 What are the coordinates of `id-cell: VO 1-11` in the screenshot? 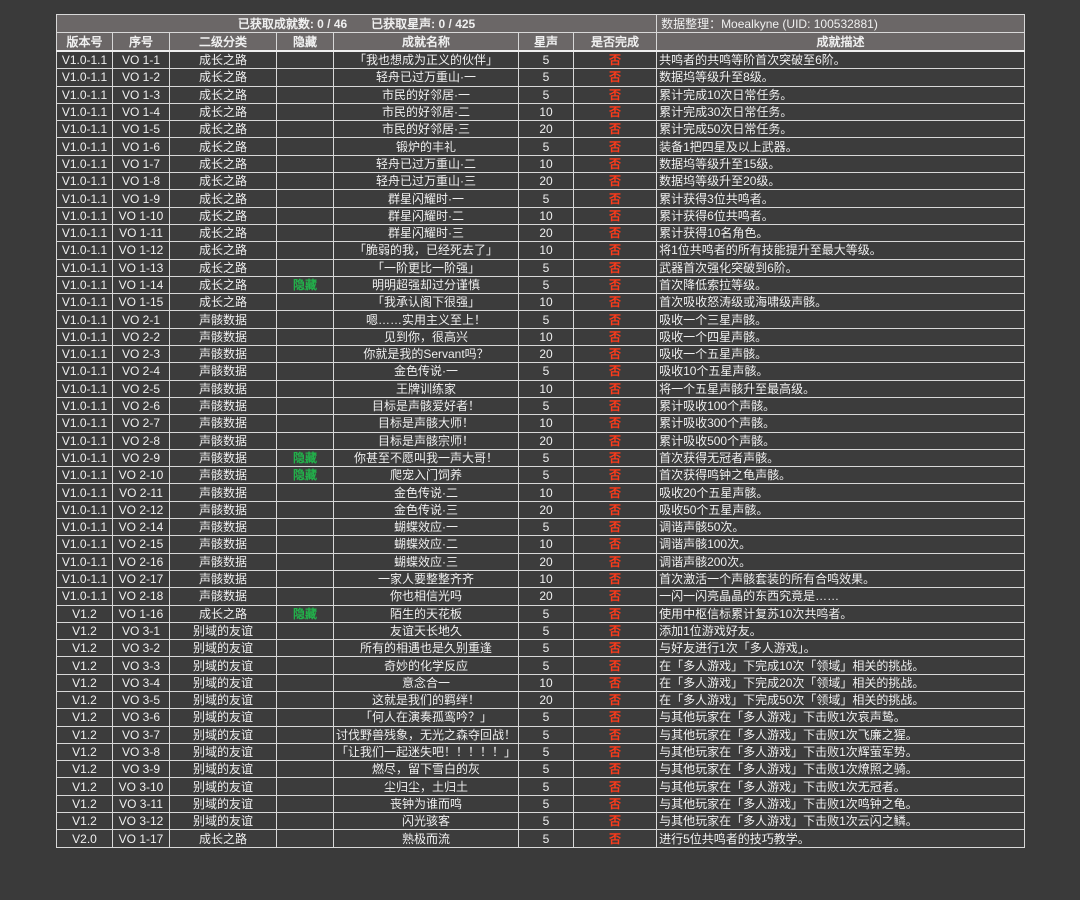 It's located at (141, 233).